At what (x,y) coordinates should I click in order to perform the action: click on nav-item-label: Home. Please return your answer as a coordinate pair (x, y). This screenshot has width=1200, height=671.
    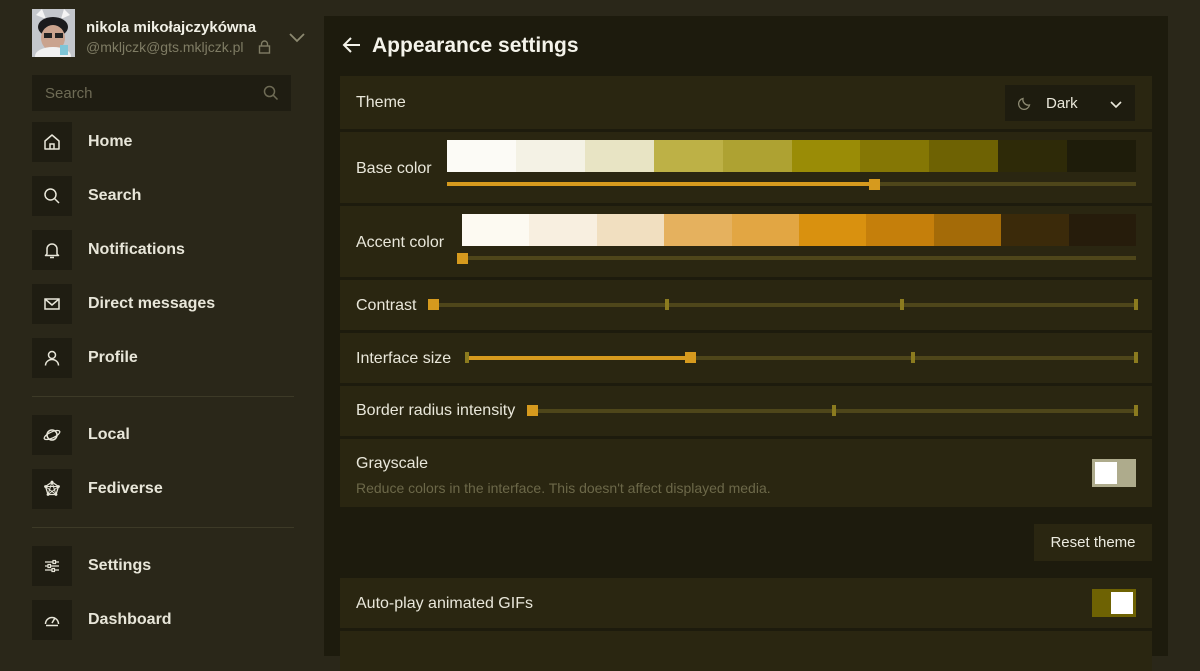
    Looking at the image, I should click on (110, 141).